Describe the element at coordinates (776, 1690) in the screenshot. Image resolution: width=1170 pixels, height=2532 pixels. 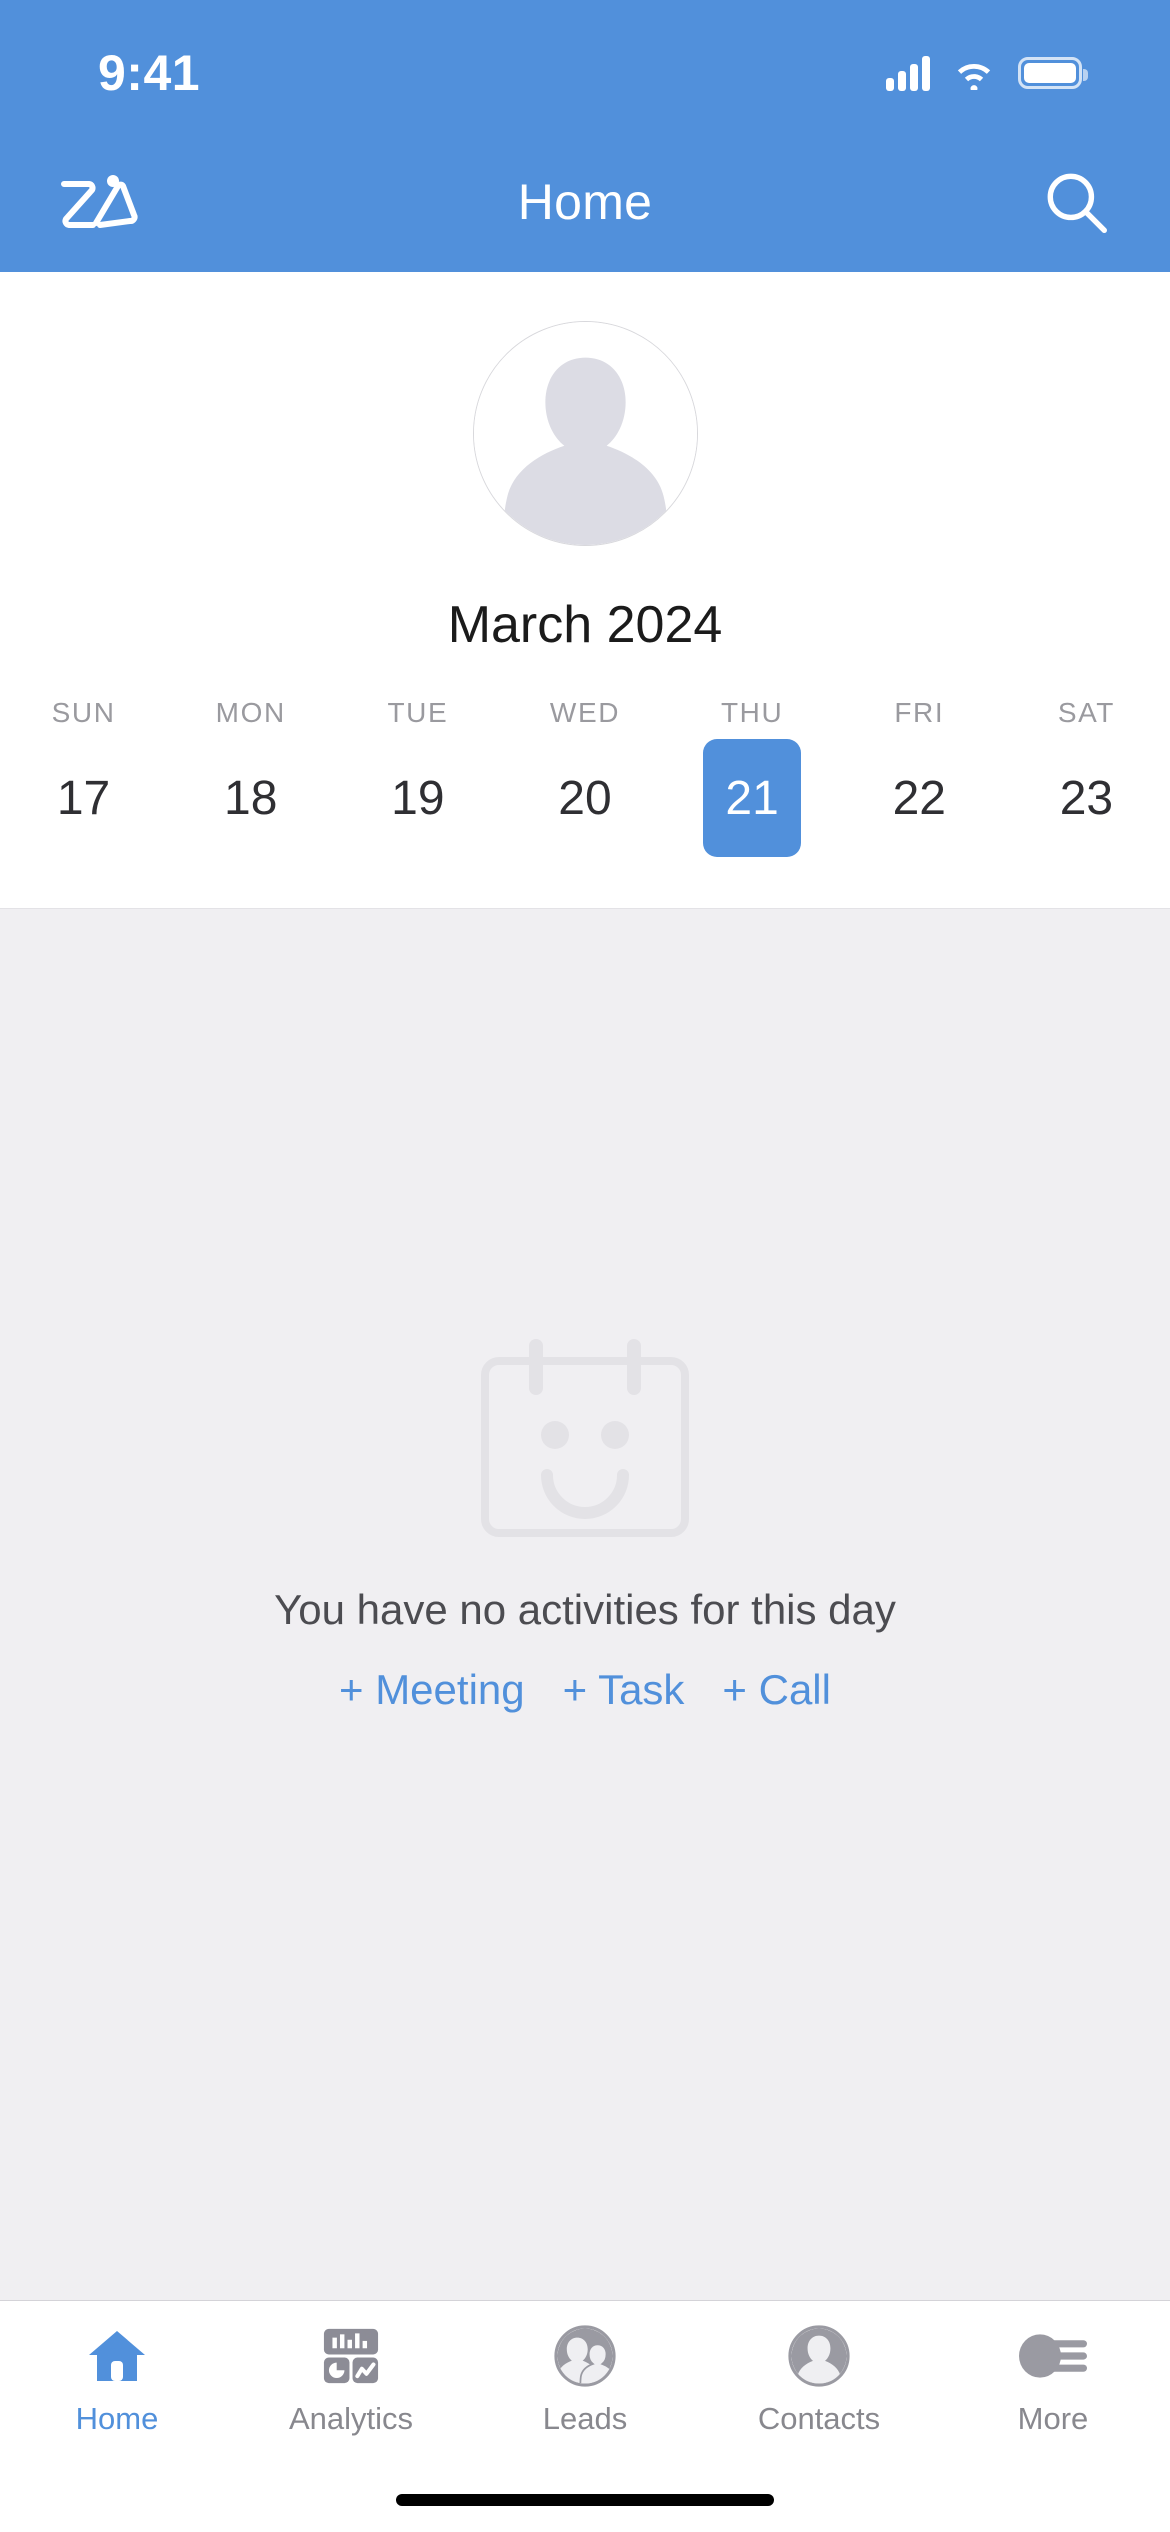
I see `add-call-link: + Call` at that location.